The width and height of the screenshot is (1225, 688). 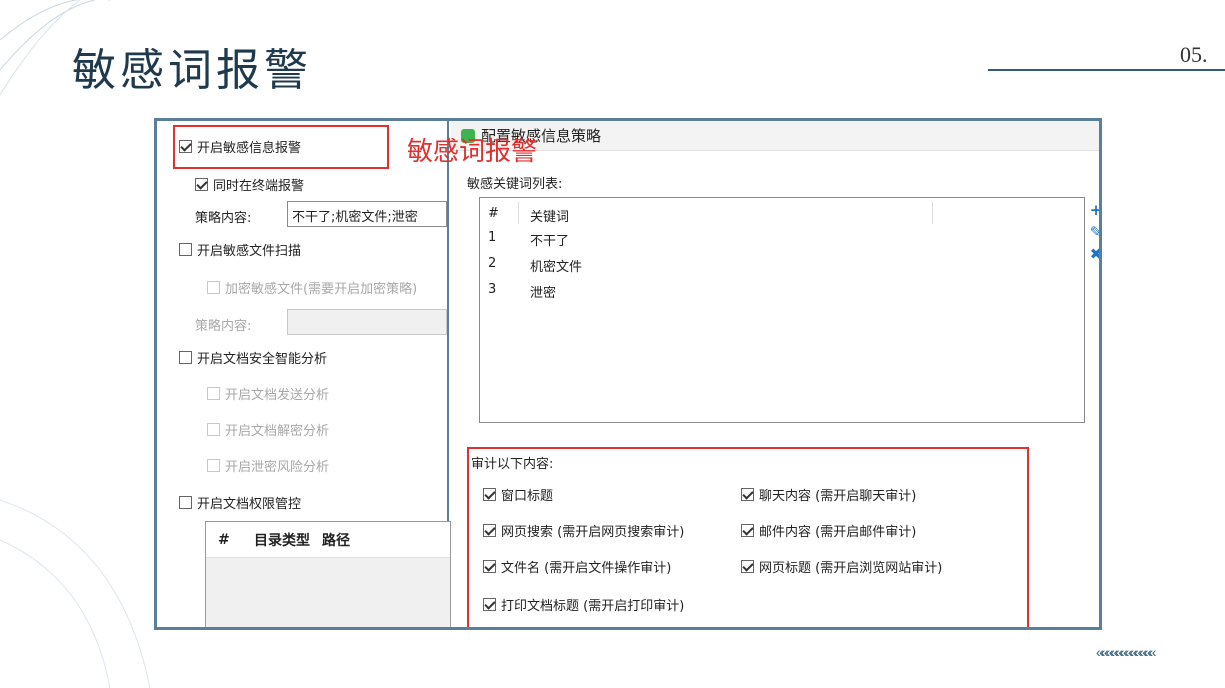 What do you see at coordinates (1094, 254) in the screenshot?
I see `delete-icon: ✖` at bounding box center [1094, 254].